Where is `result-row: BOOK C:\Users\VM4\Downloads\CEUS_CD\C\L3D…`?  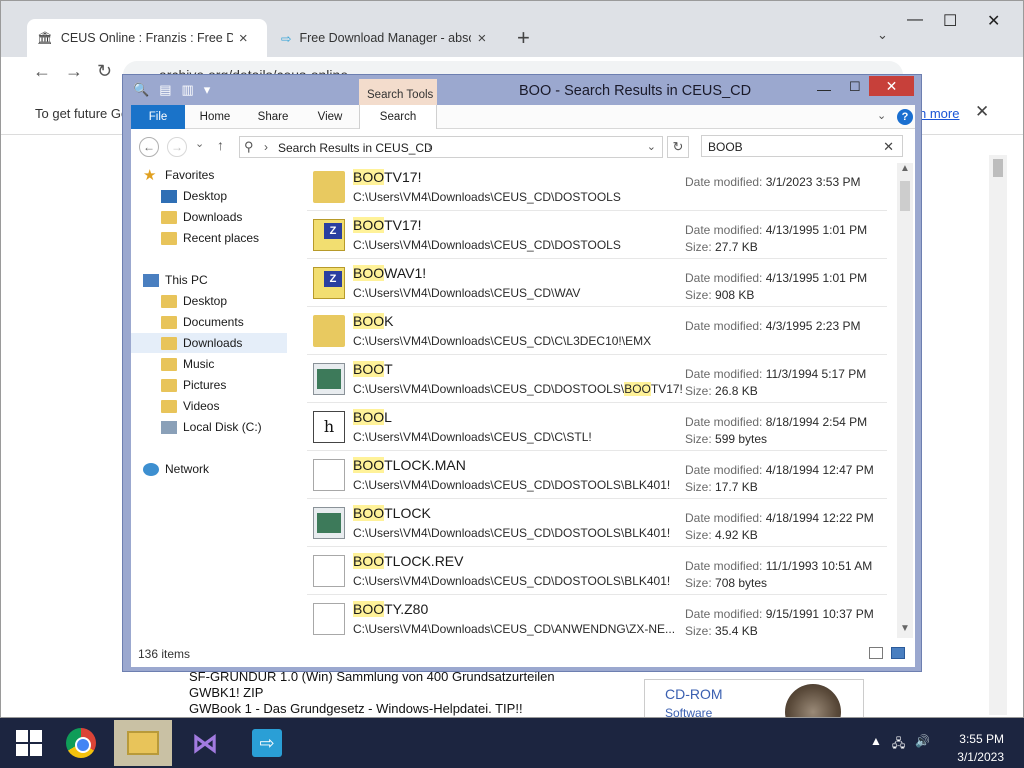
result-row: BOOK C:\Users\VM4\Downloads\CEUS_CD\C\L3D… is located at coordinates (597, 331).